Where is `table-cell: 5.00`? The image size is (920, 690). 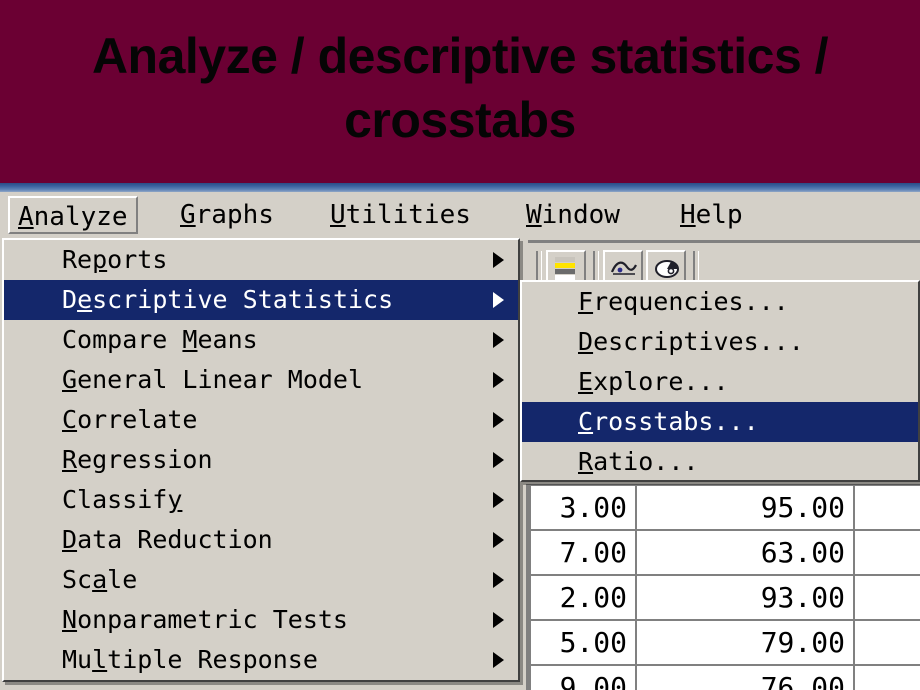
table-cell: 5.00 is located at coordinates (584, 643).